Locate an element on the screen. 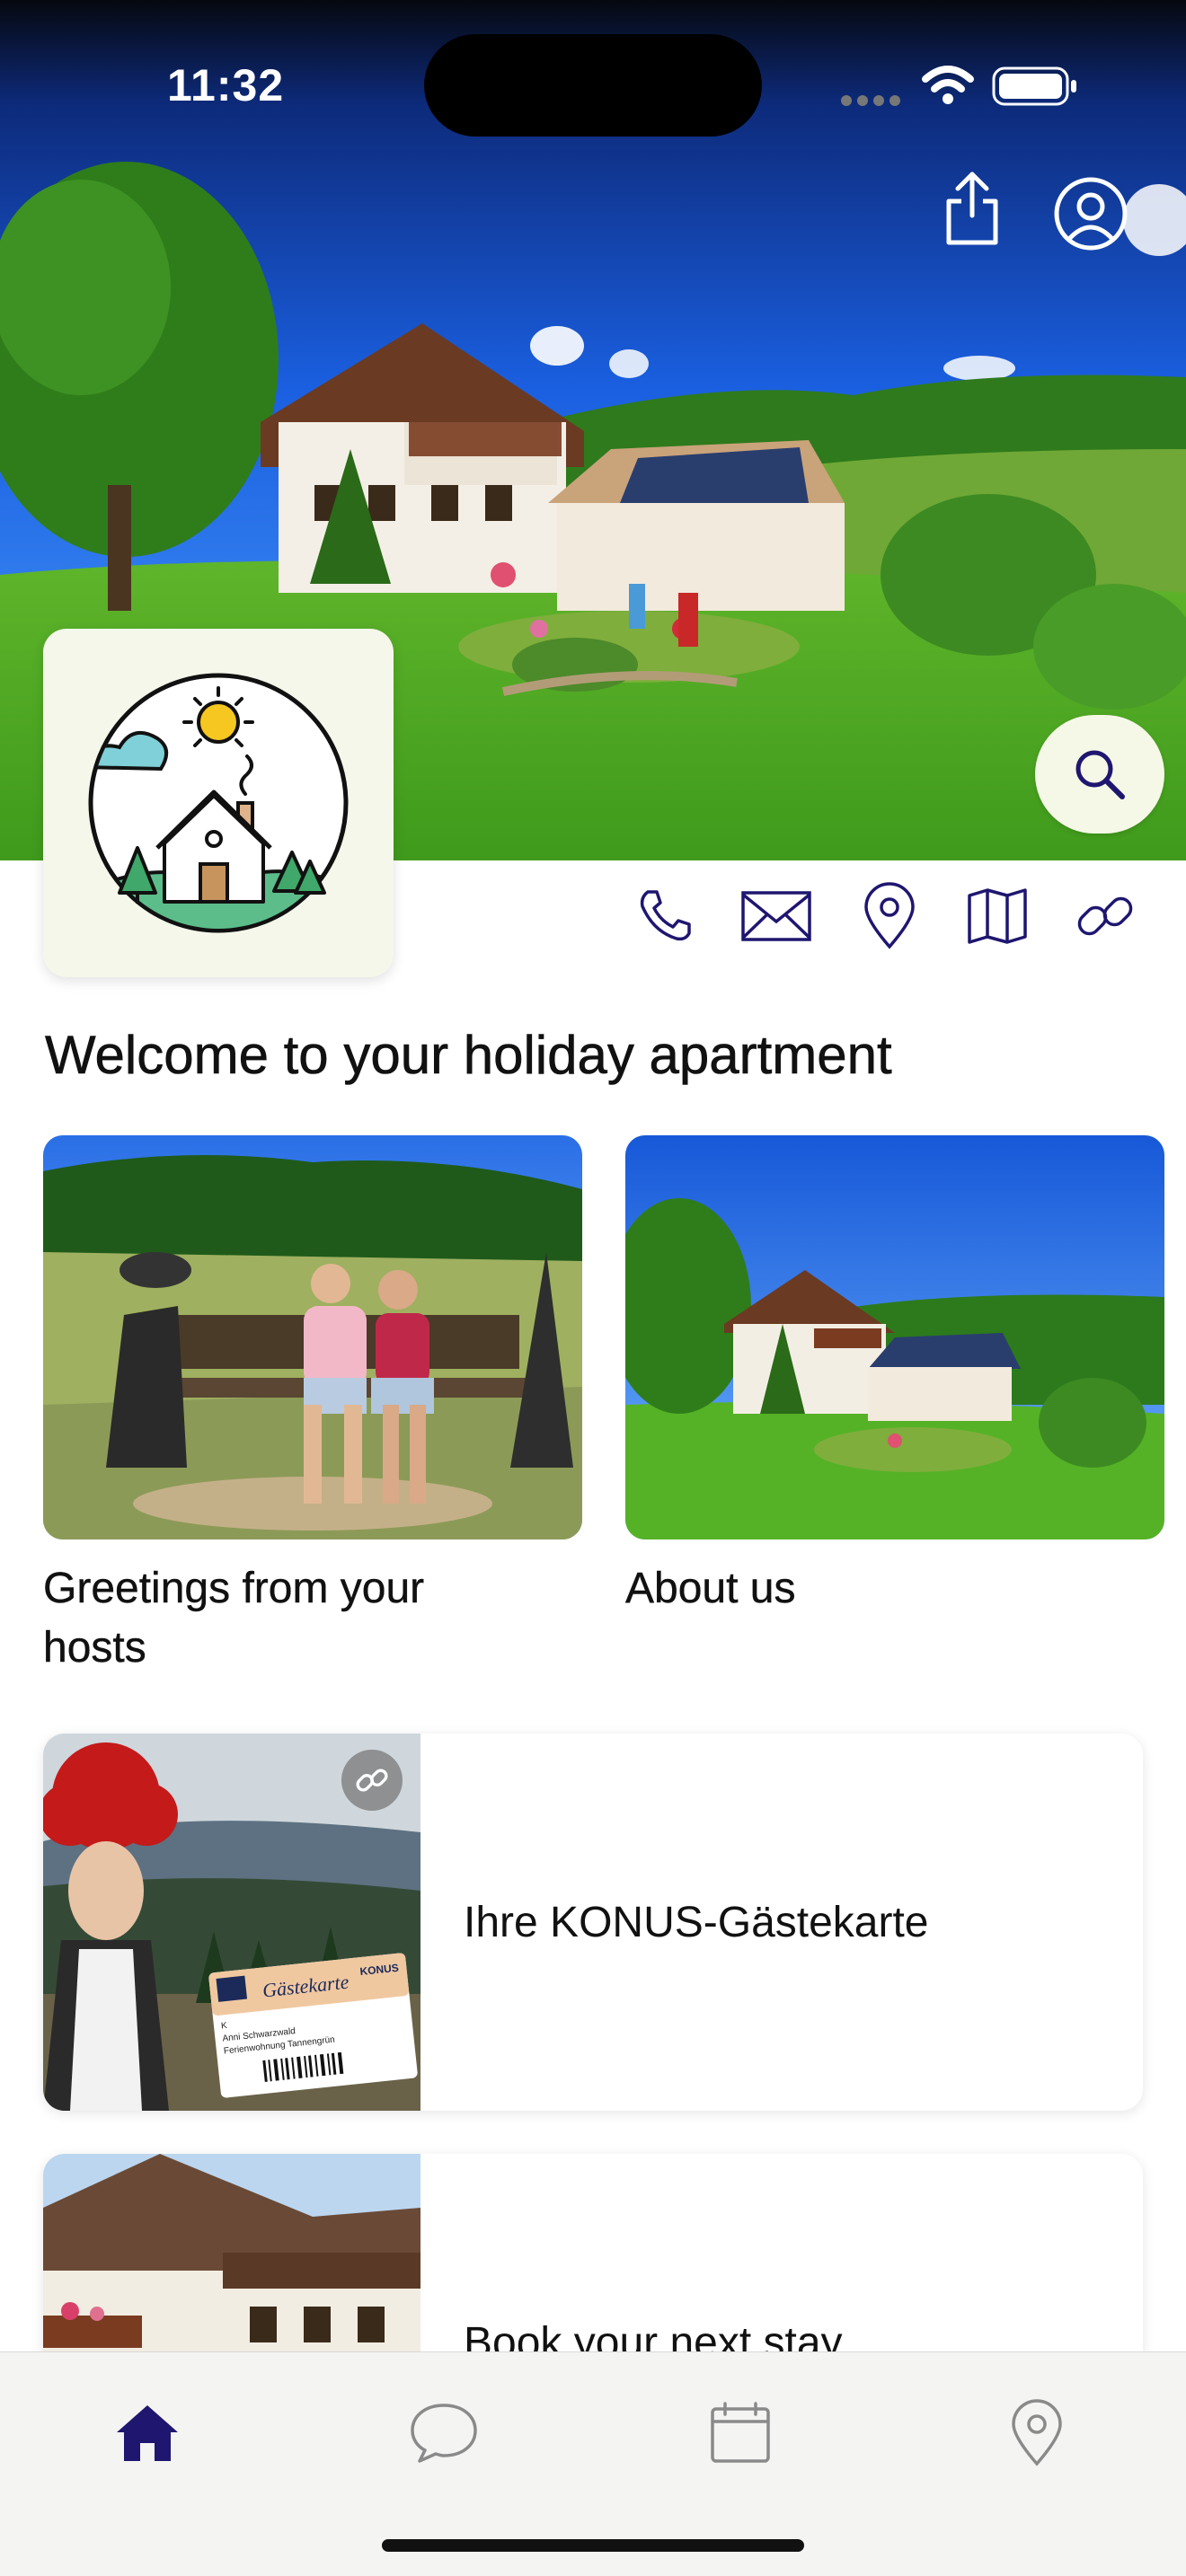  phone-icon is located at coordinates (665, 915).